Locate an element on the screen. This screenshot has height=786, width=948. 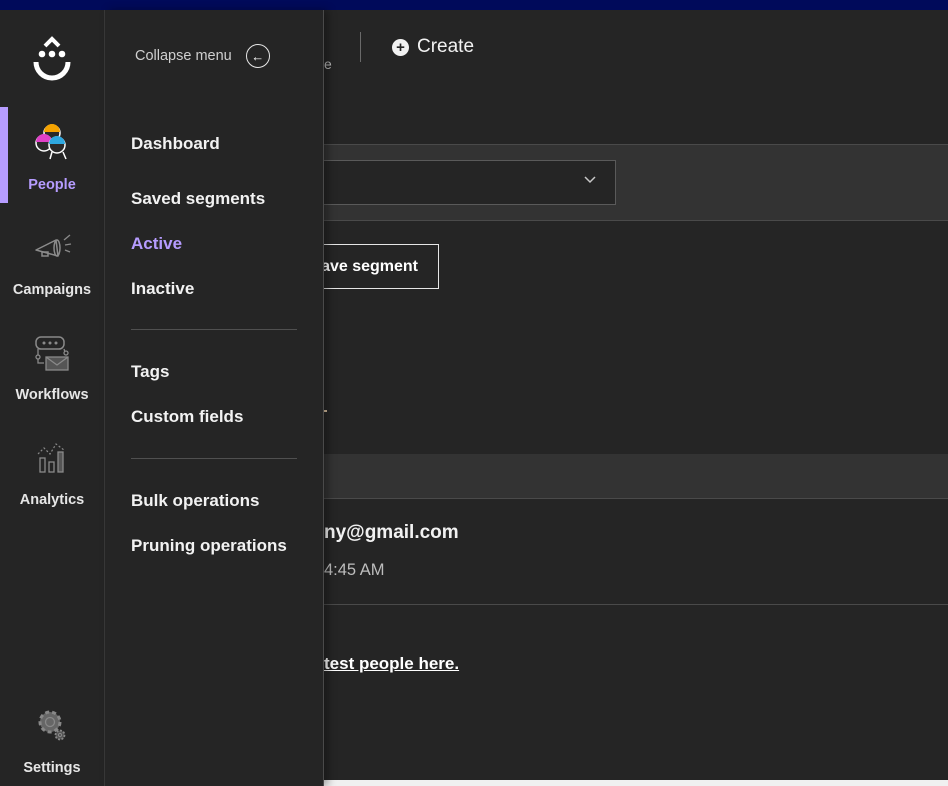
people-icon is located at coordinates (51, 142).